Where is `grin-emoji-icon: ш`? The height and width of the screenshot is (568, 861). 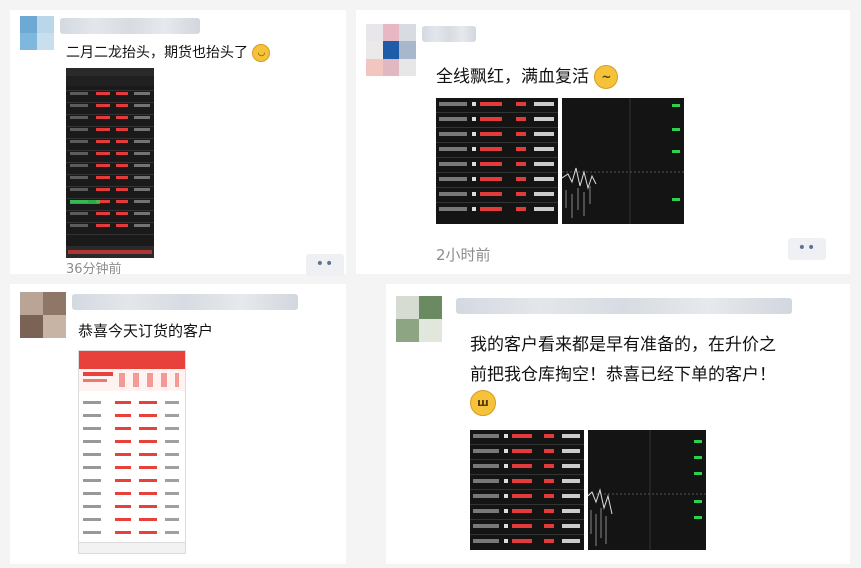
grin-emoji-icon: ш is located at coordinates (483, 403).